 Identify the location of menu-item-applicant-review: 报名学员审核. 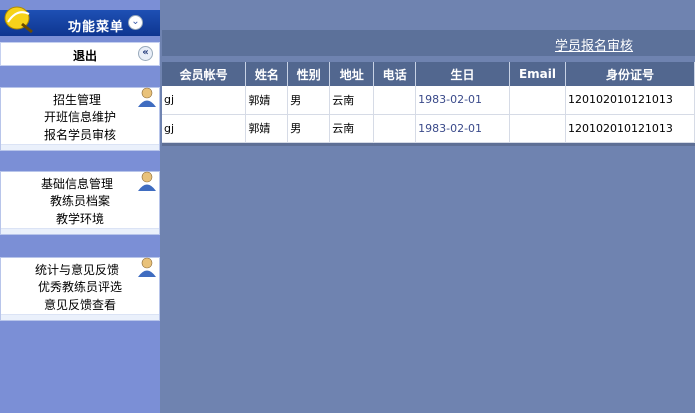
(80, 135).